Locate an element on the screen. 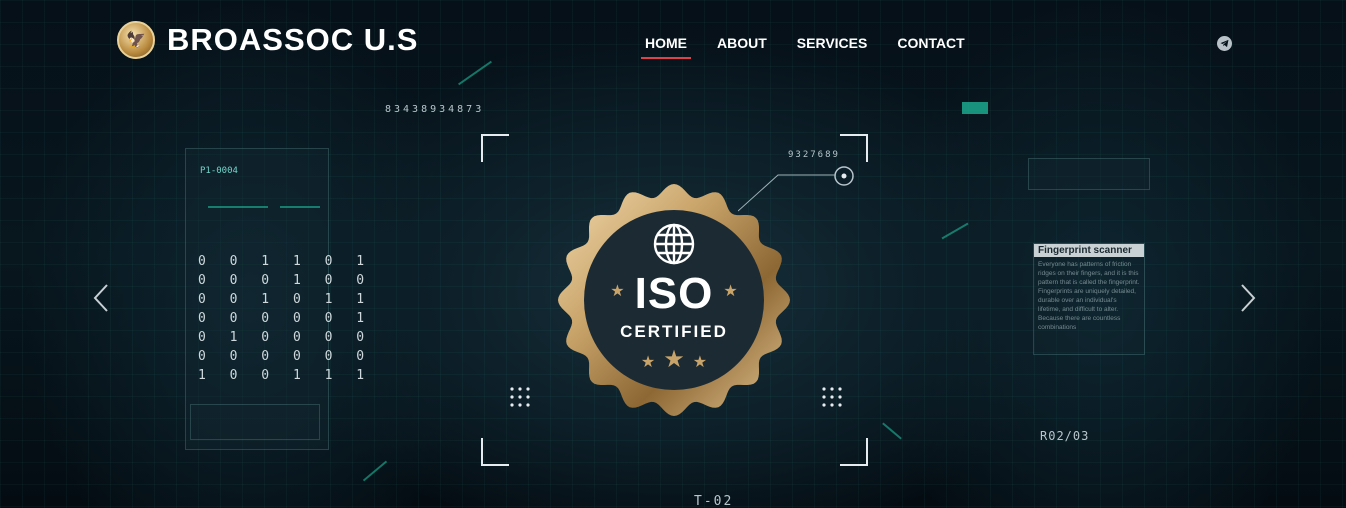 The image size is (1346, 508). frame-corner-bl is located at coordinates (495, 452).